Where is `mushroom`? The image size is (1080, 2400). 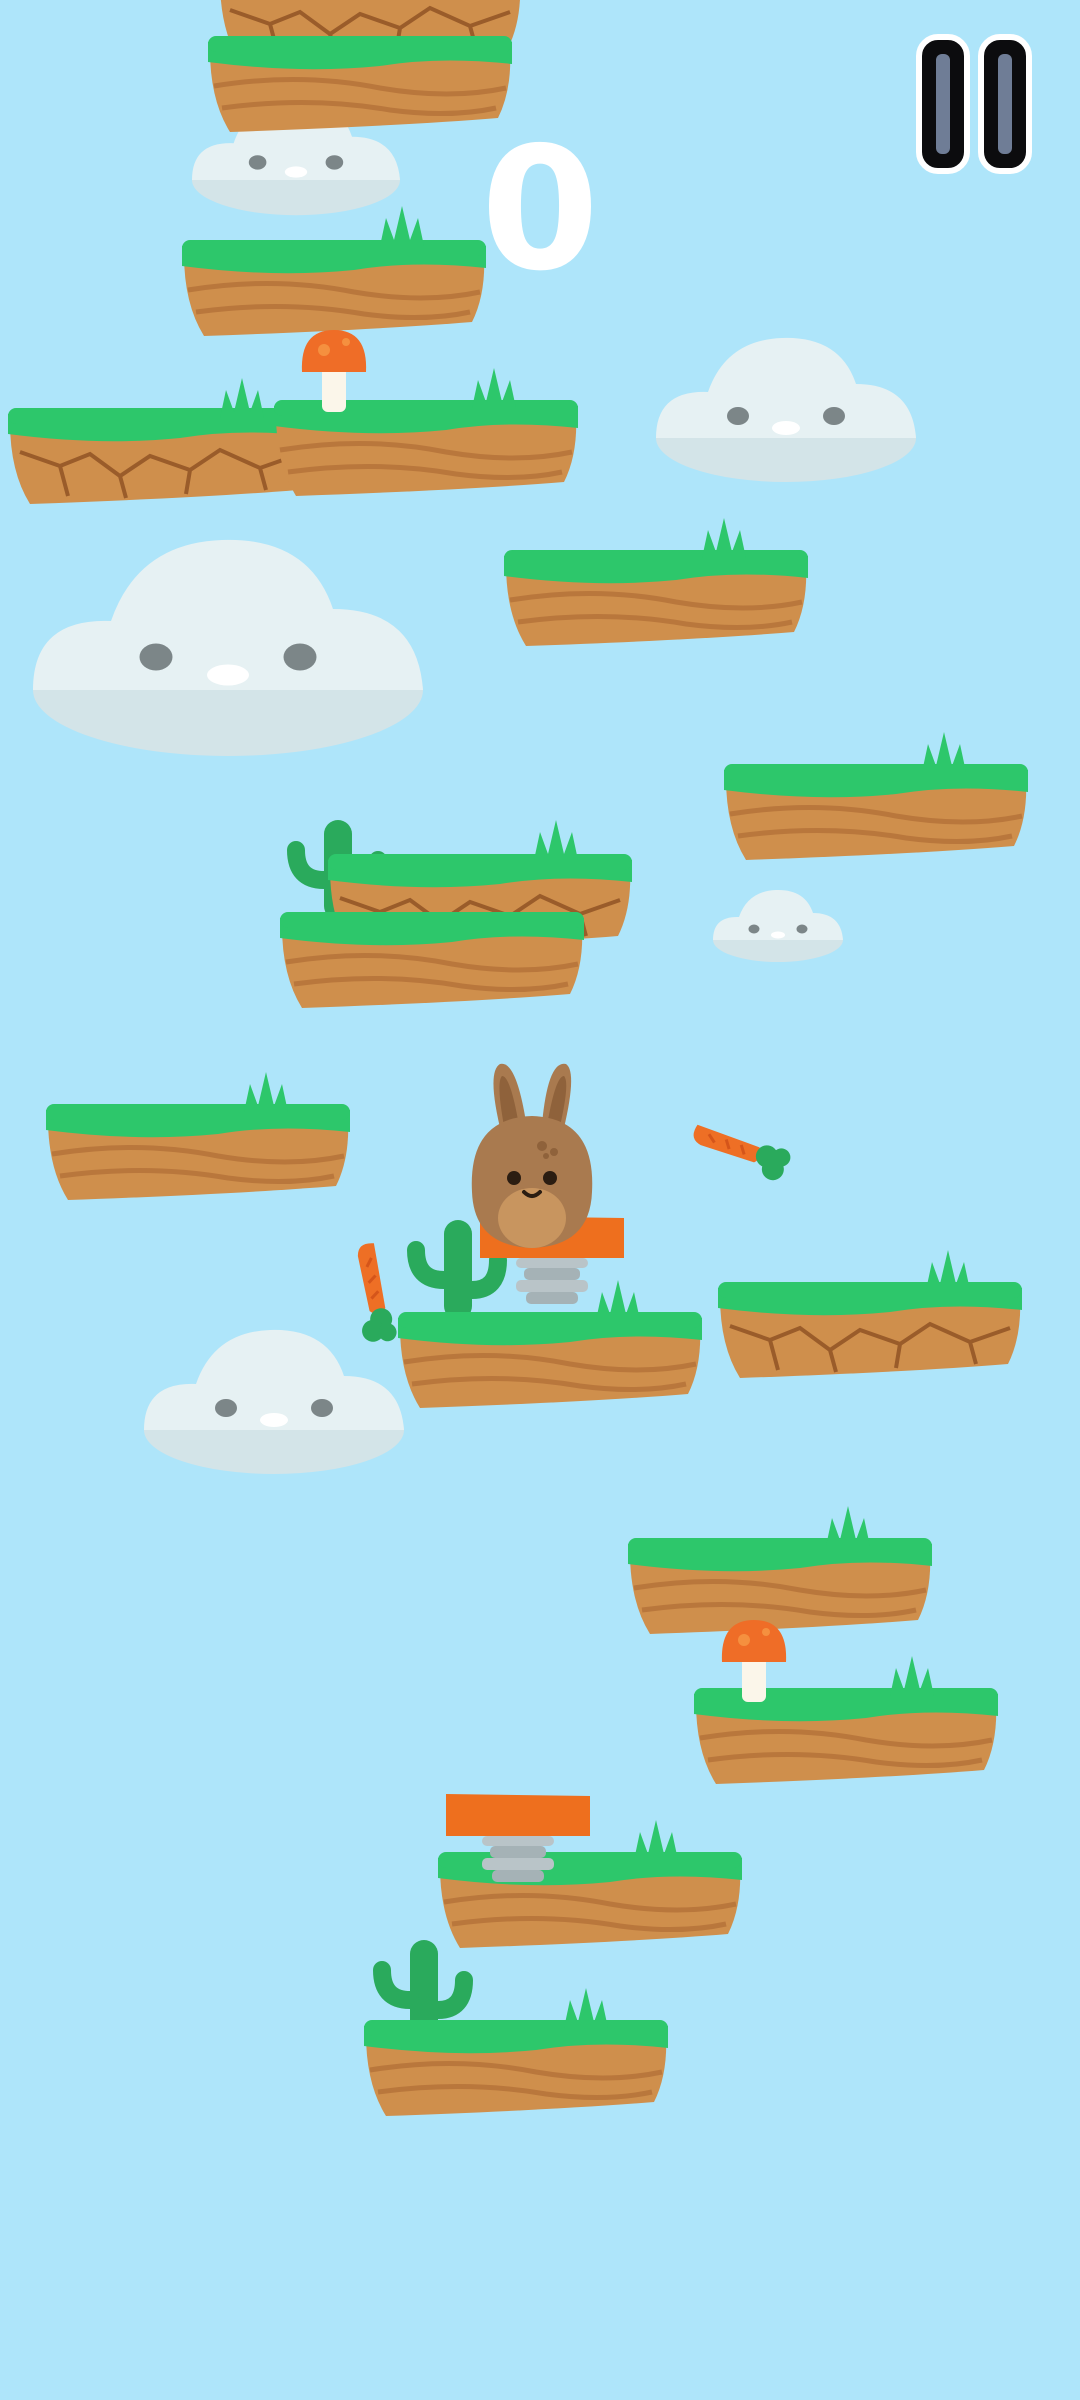
mushroom is located at coordinates (334, 371).